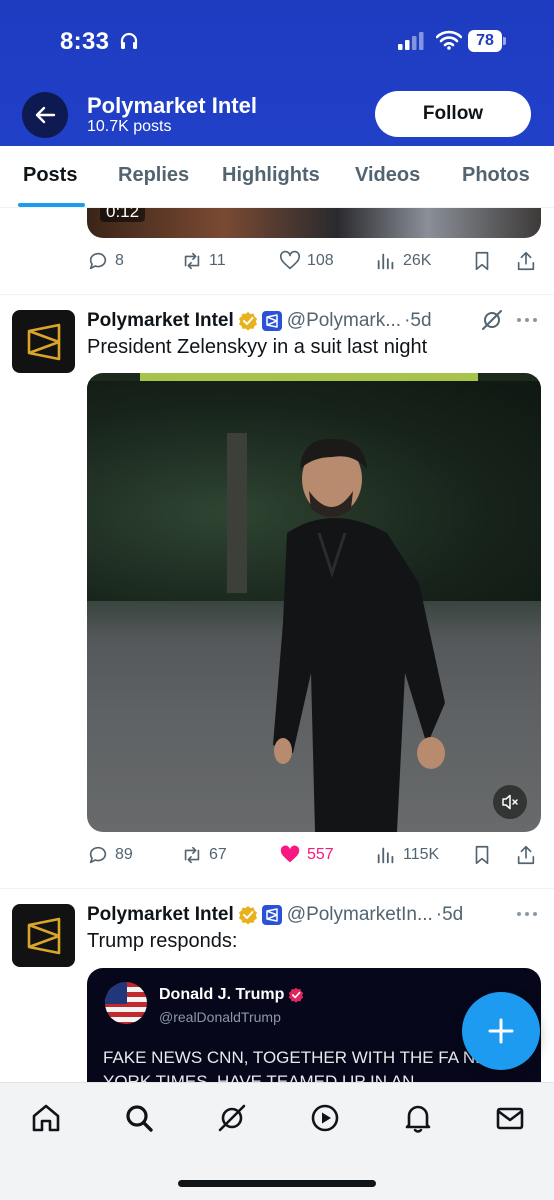 The image size is (554, 1200). I want to click on status-time: 8:33, so click(85, 41).